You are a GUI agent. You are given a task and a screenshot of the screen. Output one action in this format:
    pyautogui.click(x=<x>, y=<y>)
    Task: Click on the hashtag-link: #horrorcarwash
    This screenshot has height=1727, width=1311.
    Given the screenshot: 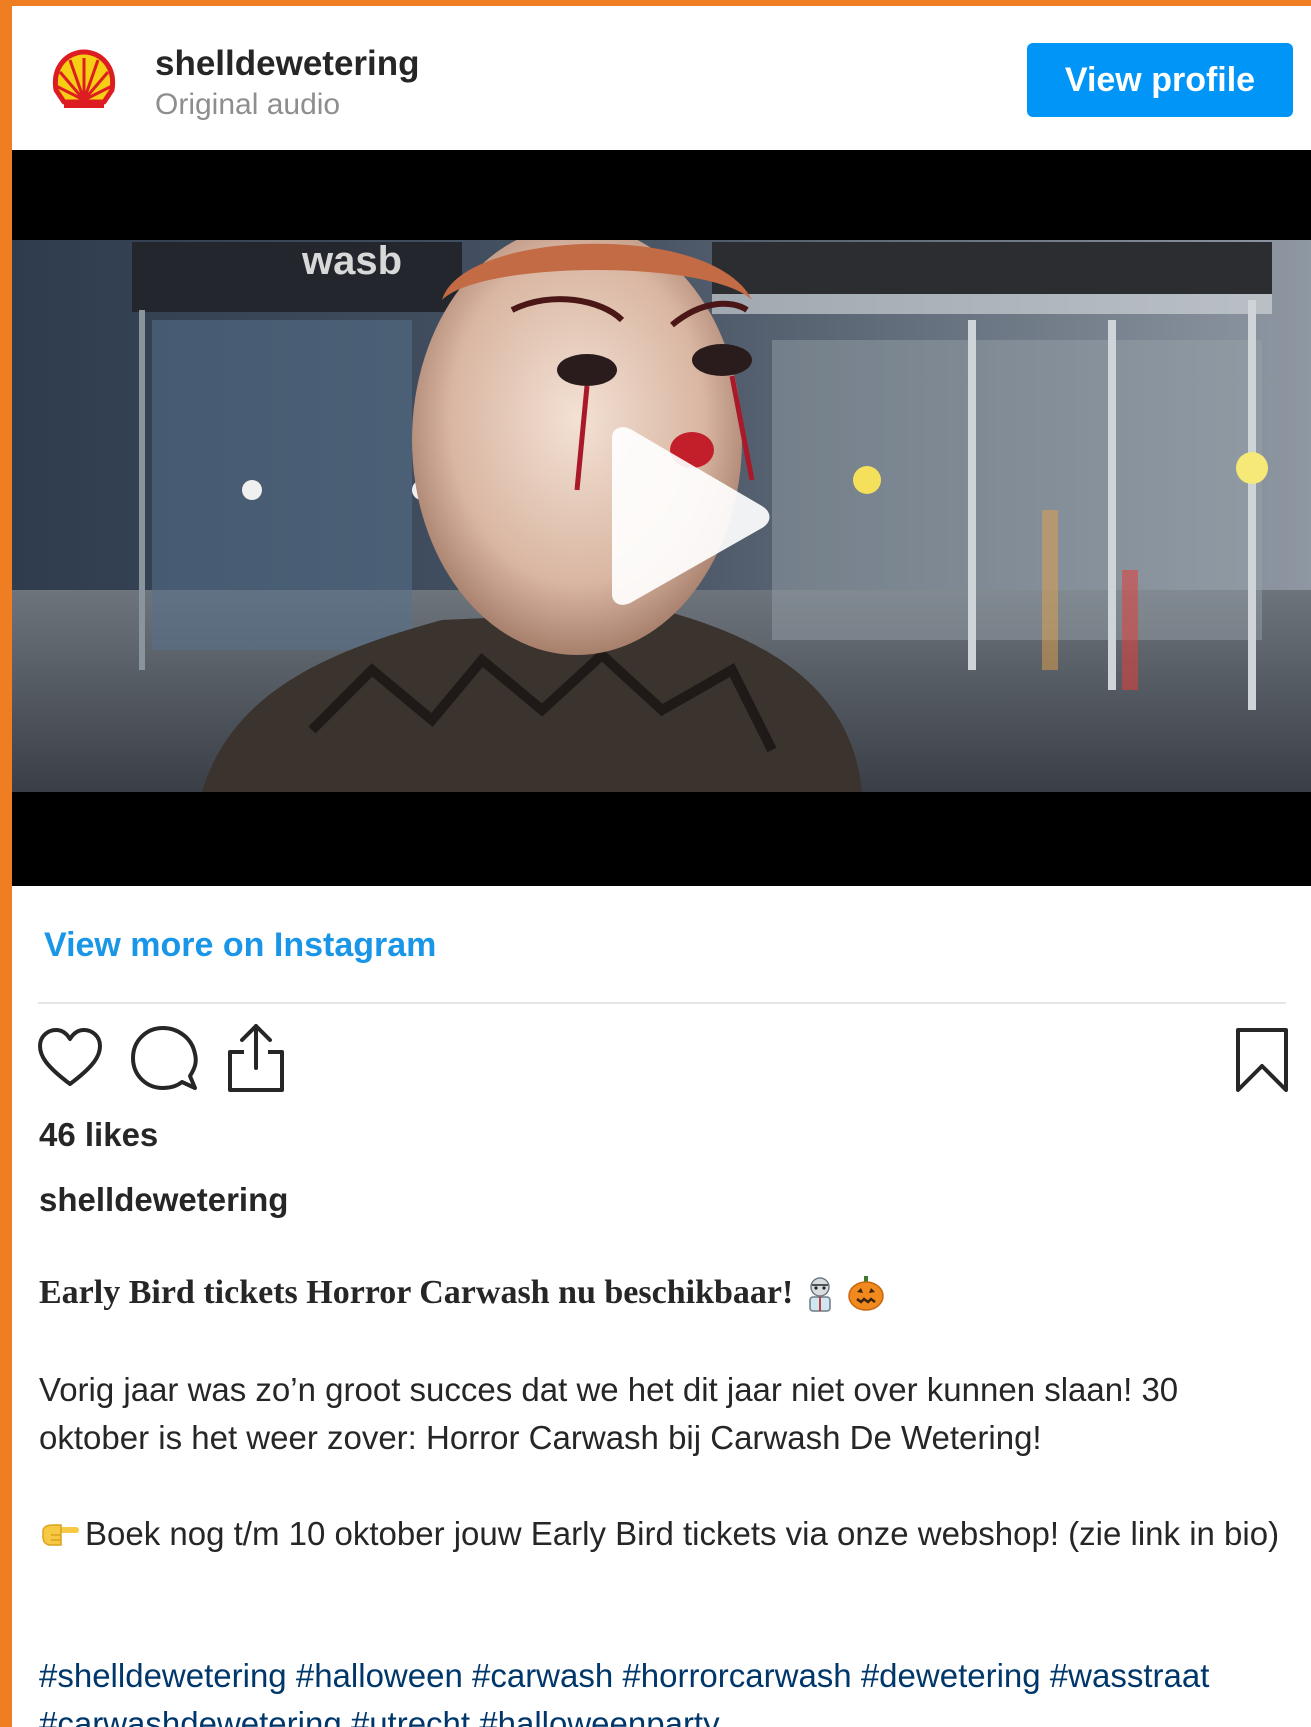 What is the action you would take?
    pyautogui.click(x=736, y=1675)
    